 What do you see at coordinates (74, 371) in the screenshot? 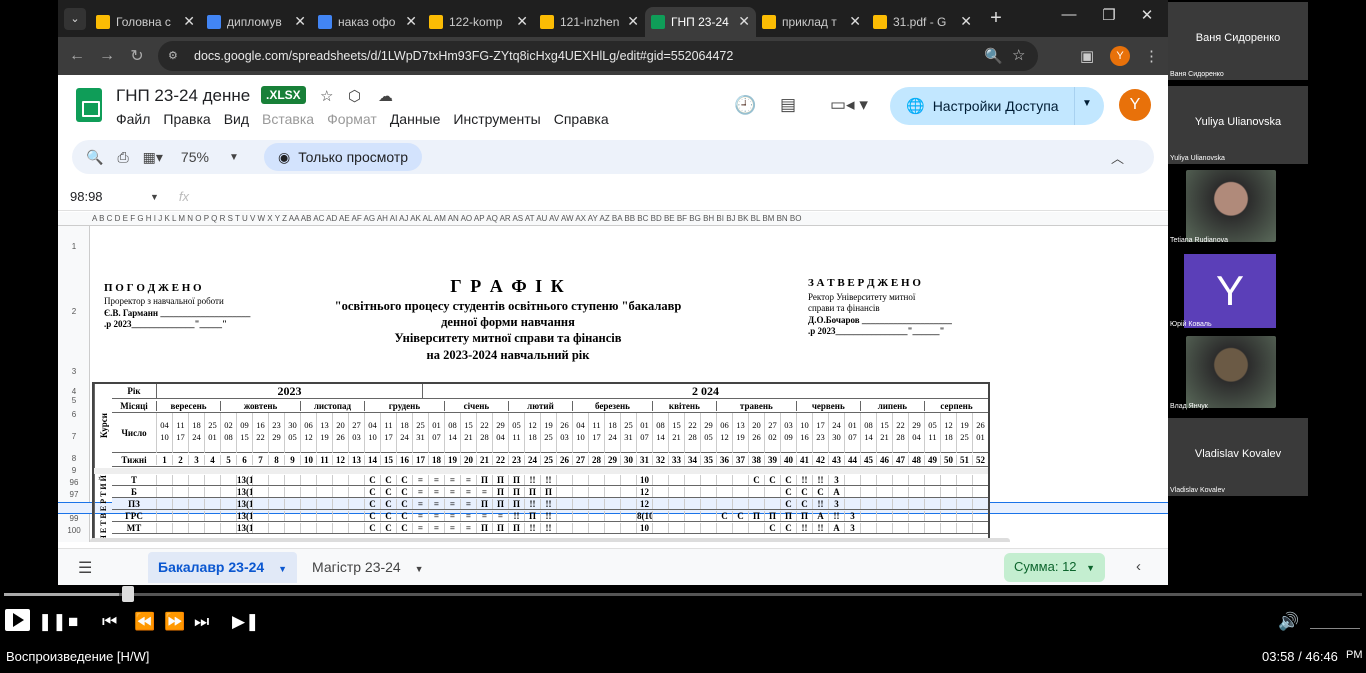
I see `row-number: 3` at bounding box center [74, 371].